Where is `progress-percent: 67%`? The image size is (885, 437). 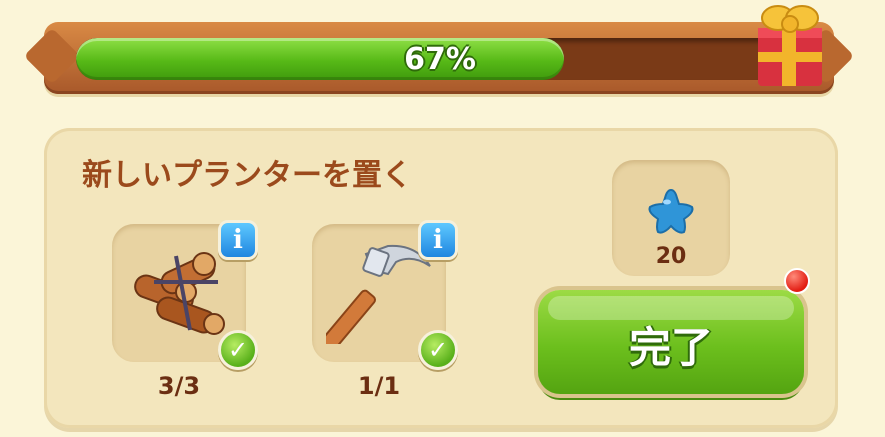
progress-percent: 67% is located at coordinates (440, 59).